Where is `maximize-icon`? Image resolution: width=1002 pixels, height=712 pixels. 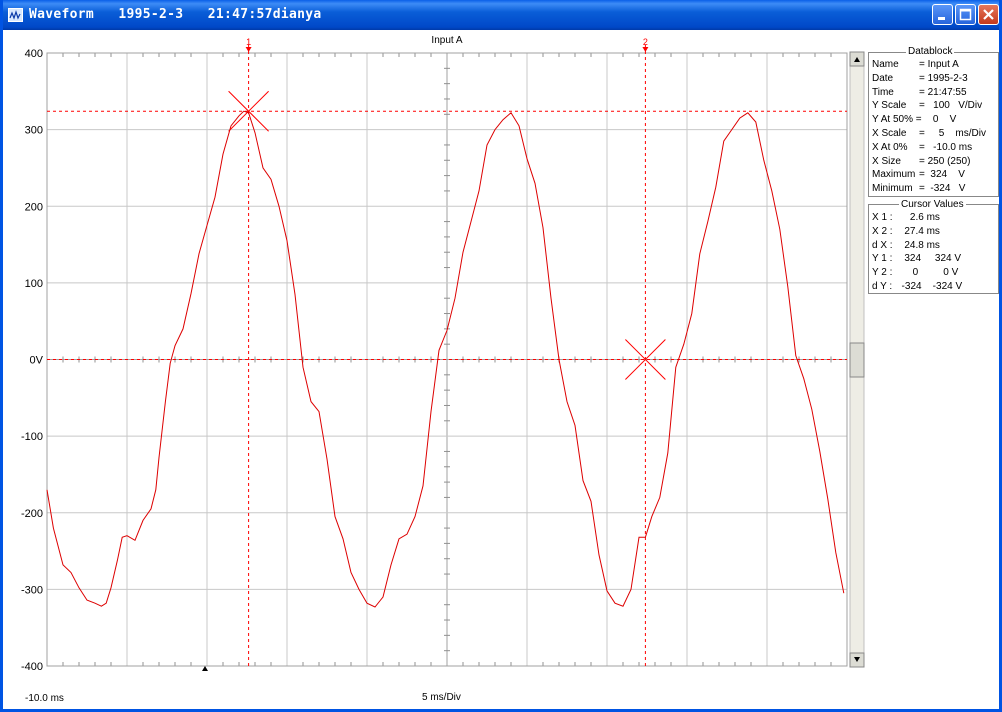 maximize-icon is located at coordinates (965, 14).